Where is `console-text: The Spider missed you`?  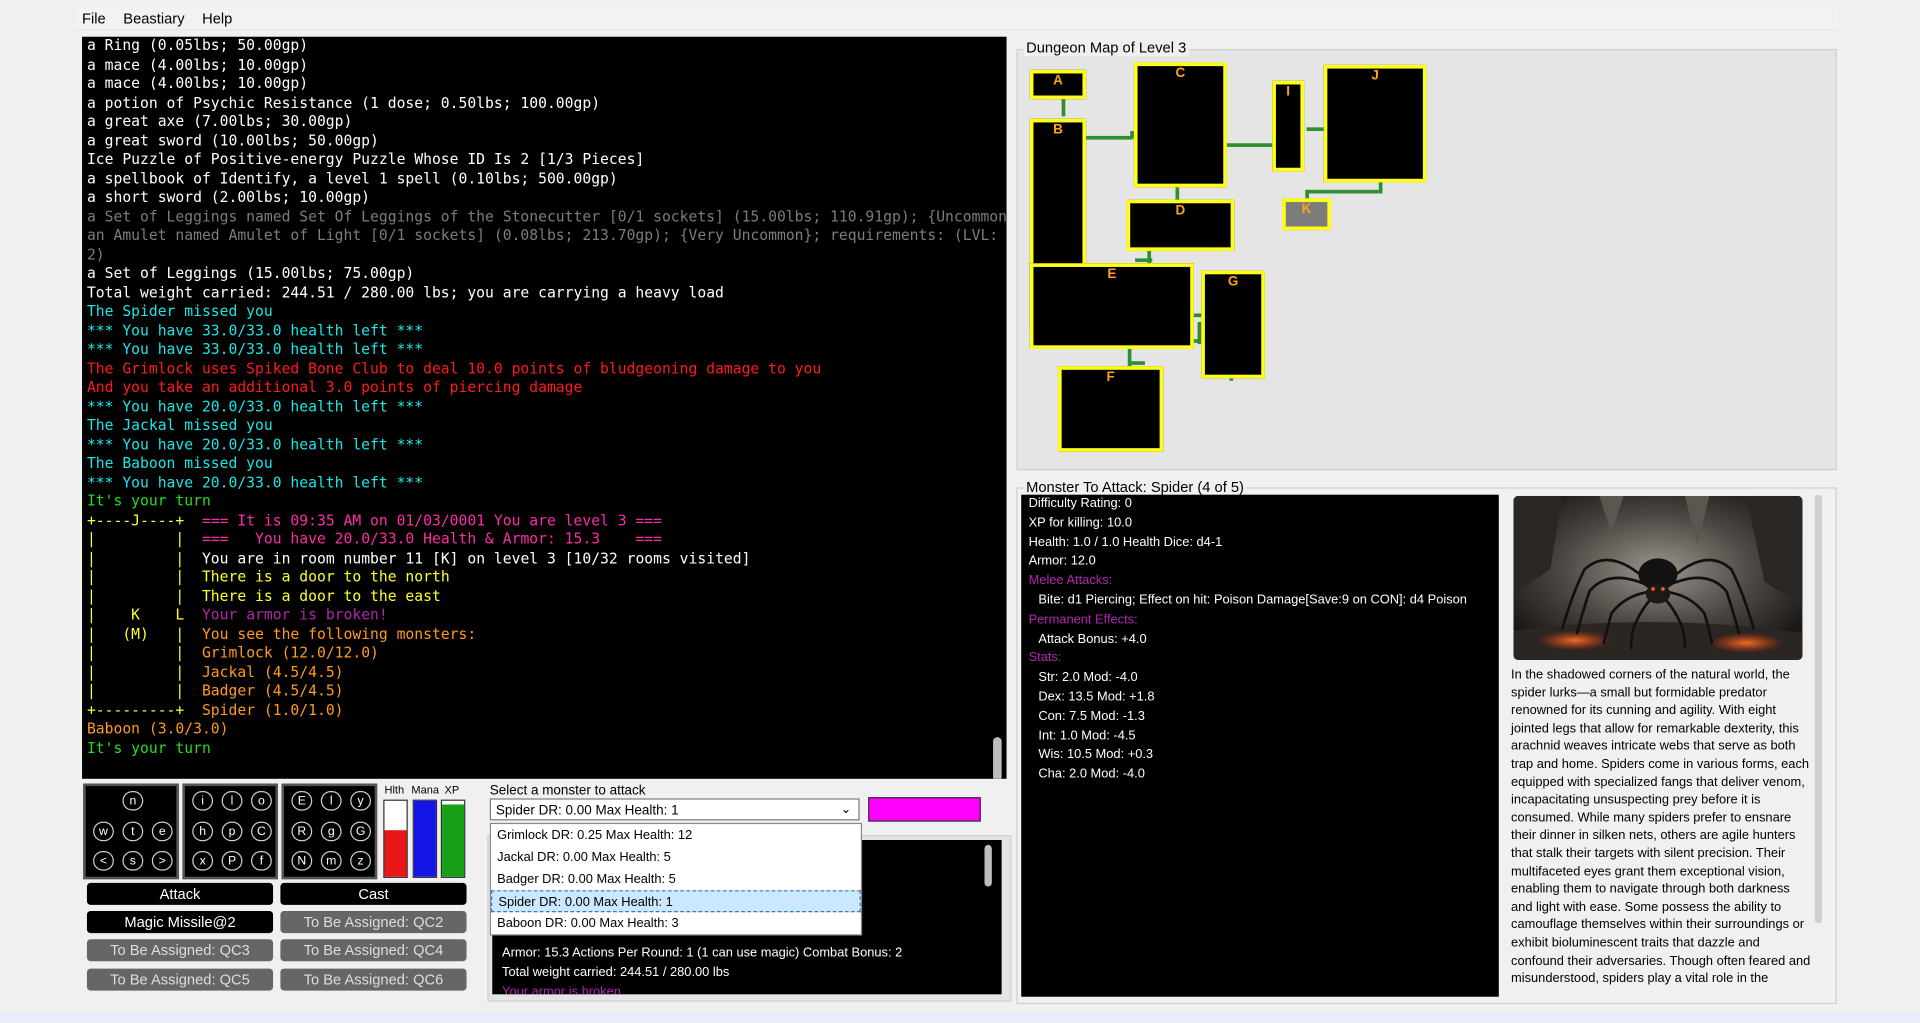 console-text: The Spider missed you is located at coordinates (179, 311).